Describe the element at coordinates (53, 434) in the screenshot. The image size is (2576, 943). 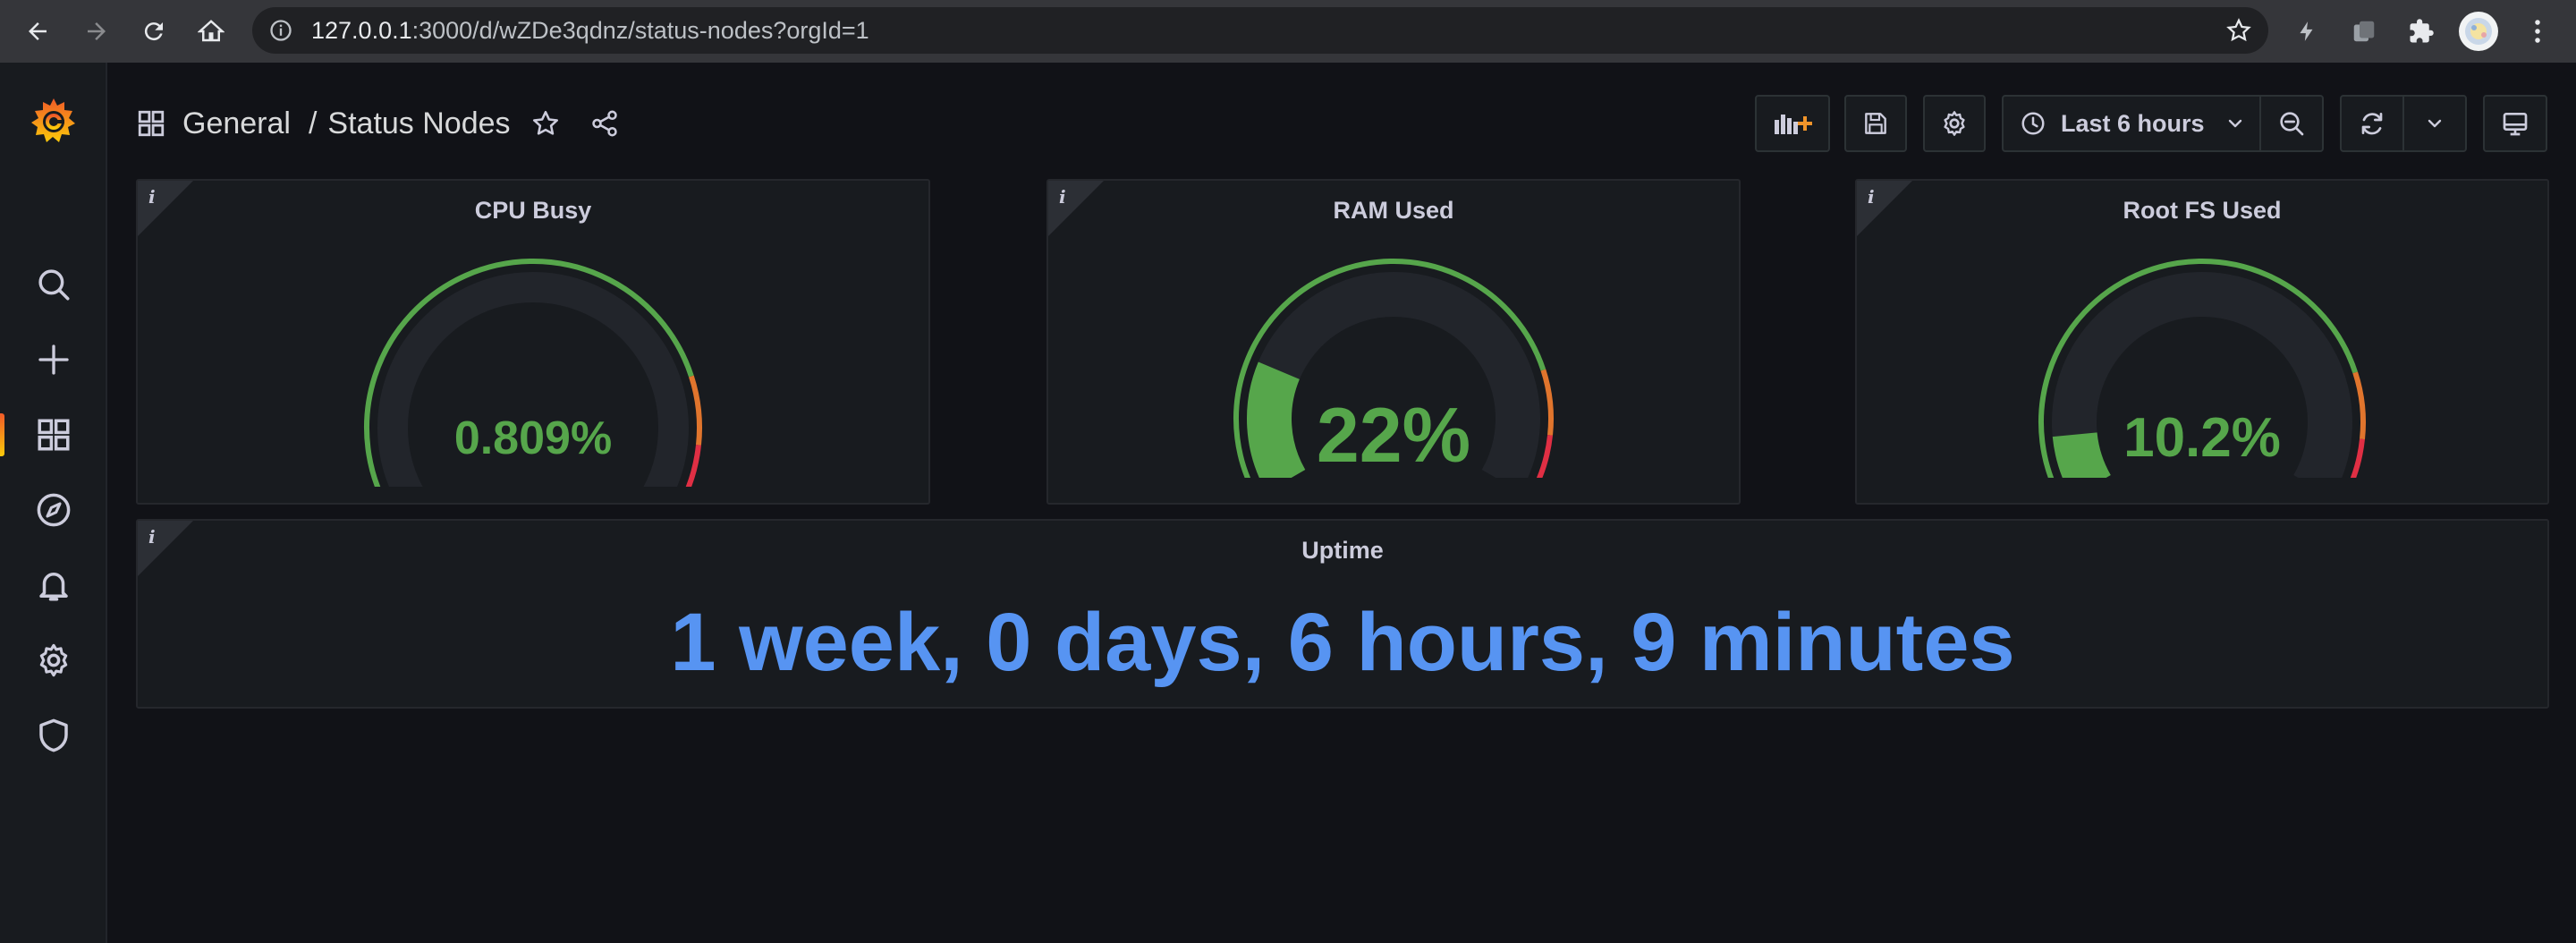
I see `dashboards-grid-icon` at that location.